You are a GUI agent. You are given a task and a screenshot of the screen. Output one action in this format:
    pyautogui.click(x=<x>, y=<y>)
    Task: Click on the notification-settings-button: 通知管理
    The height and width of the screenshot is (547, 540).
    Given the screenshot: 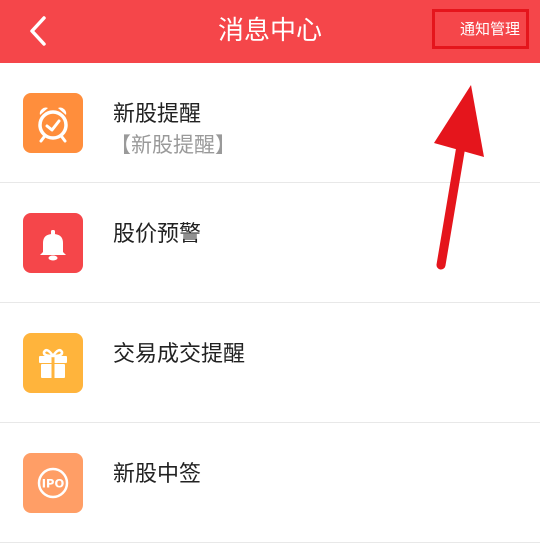 What is the action you would take?
    pyautogui.click(x=480, y=29)
    